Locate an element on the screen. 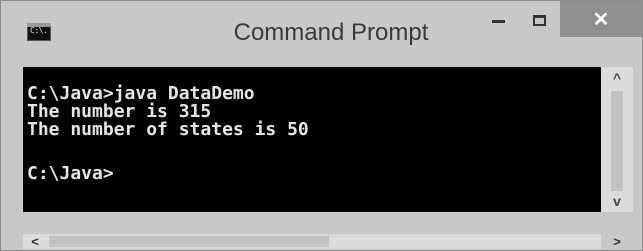 This screenshot has height=251, width=643. scroll-left-icon: < is located at coordinates (35, 241).